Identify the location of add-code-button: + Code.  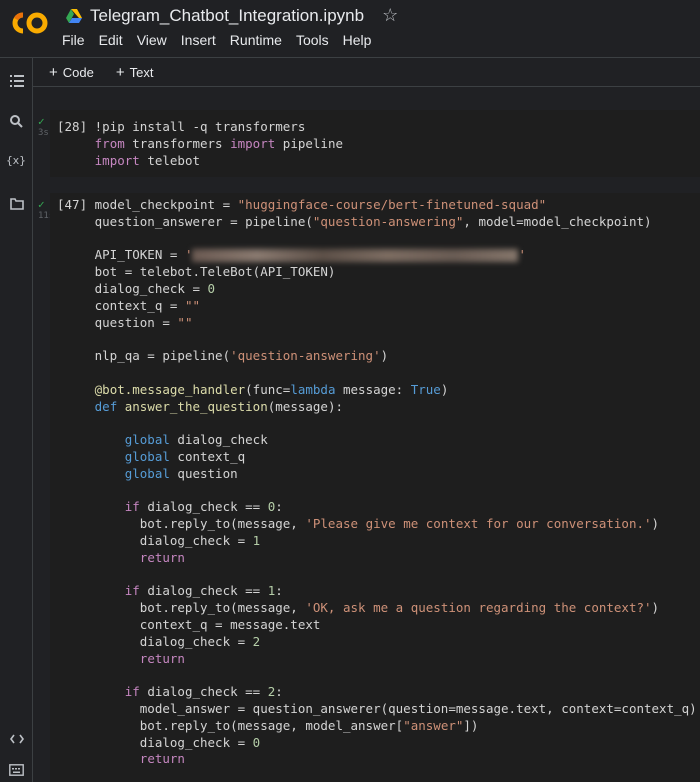
(71, 72).